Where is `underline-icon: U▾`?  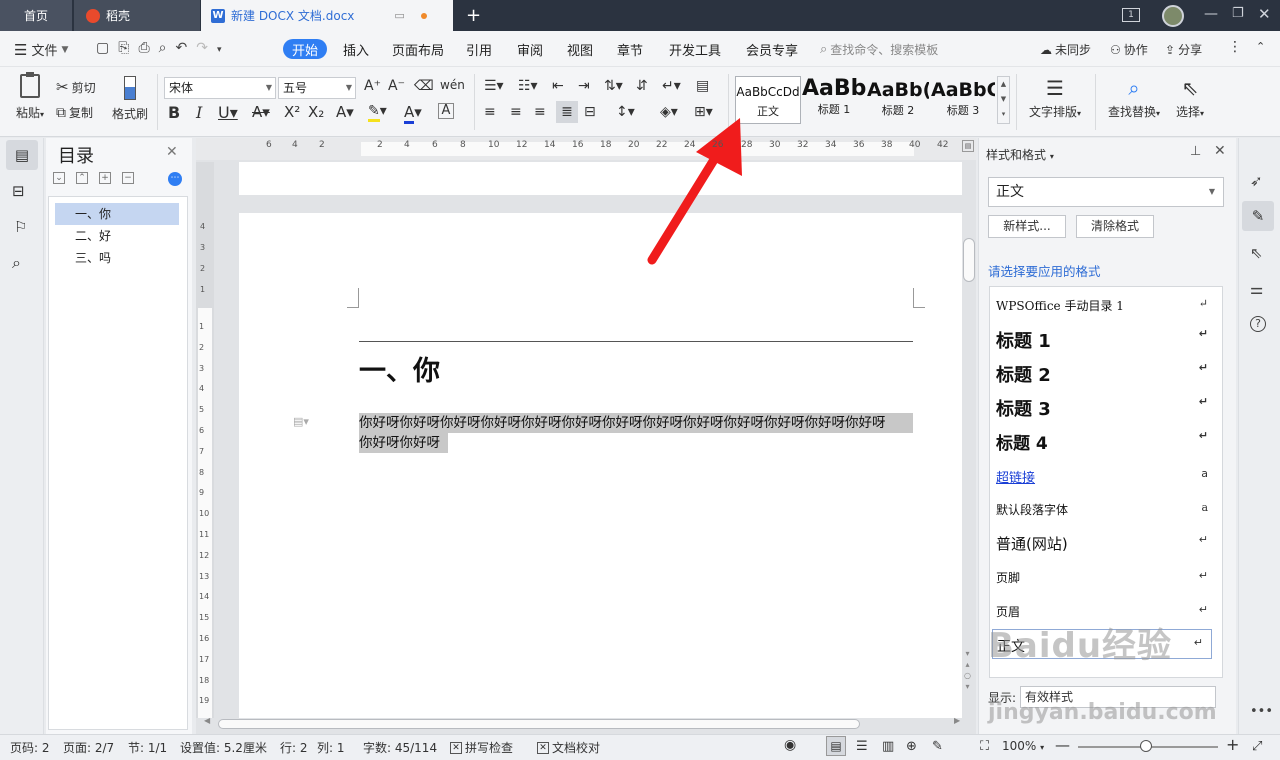
underline-icon: U▾ is located at coordinates (228, 112).